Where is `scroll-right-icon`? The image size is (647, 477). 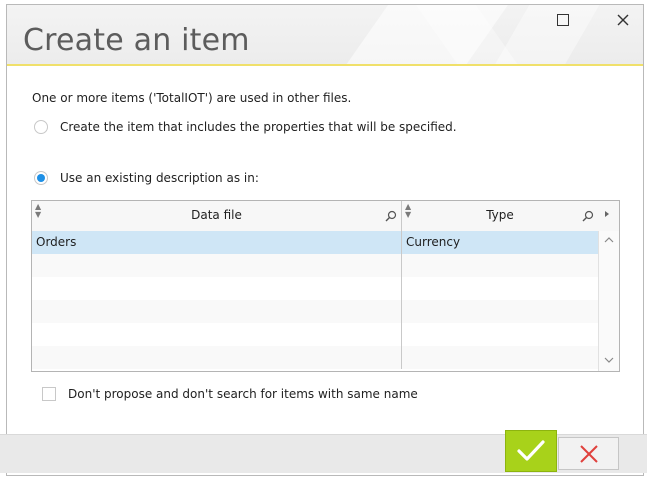
scroll-right-icon is located at coordinates (607, 214).